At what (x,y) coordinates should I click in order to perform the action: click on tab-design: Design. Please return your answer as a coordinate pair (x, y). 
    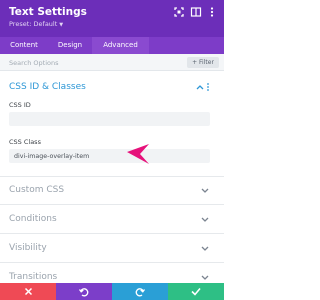
    Looking at the image, I should click on (70, 45).